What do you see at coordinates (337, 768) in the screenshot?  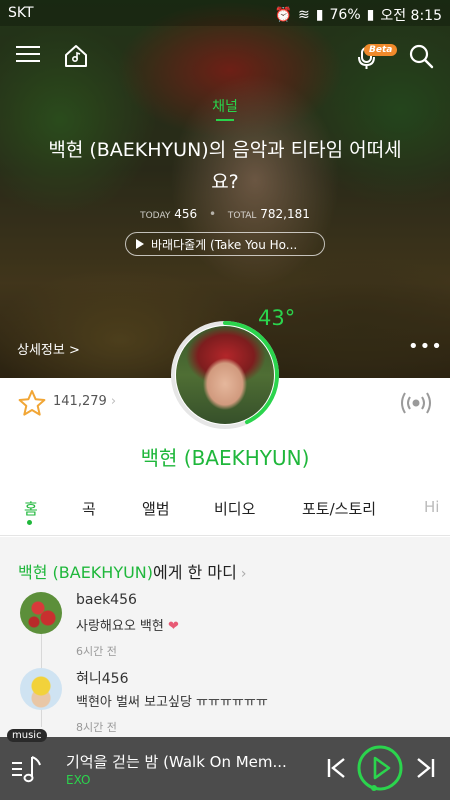 I see `previous-track-icon` at bounding box center [337, 768].